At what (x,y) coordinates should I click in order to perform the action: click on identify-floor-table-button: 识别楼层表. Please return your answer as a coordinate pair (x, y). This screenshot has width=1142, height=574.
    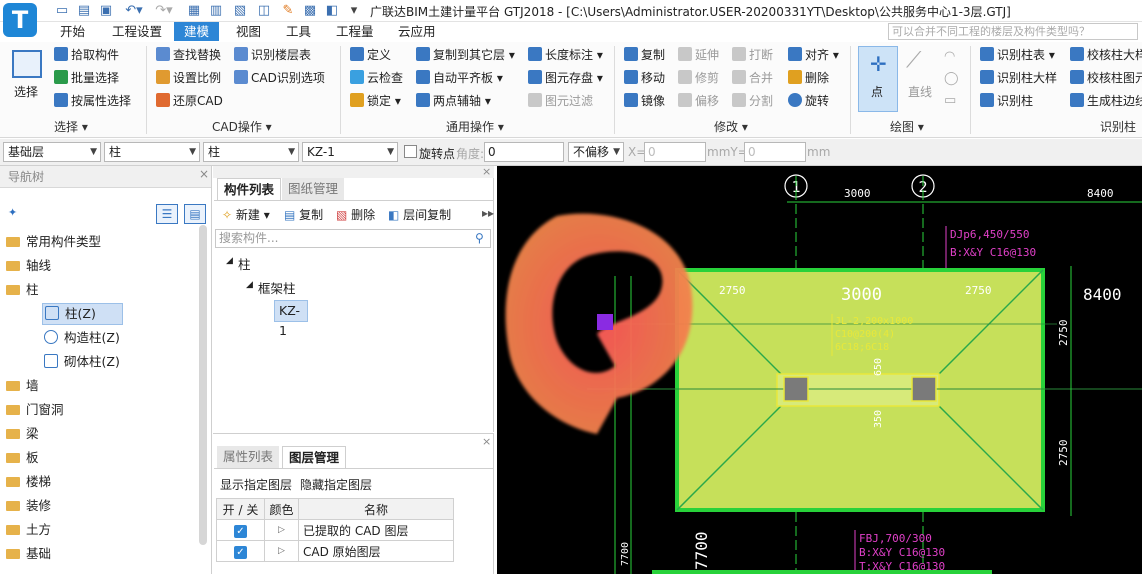
    Looking at the image, I should click on (272, 55).